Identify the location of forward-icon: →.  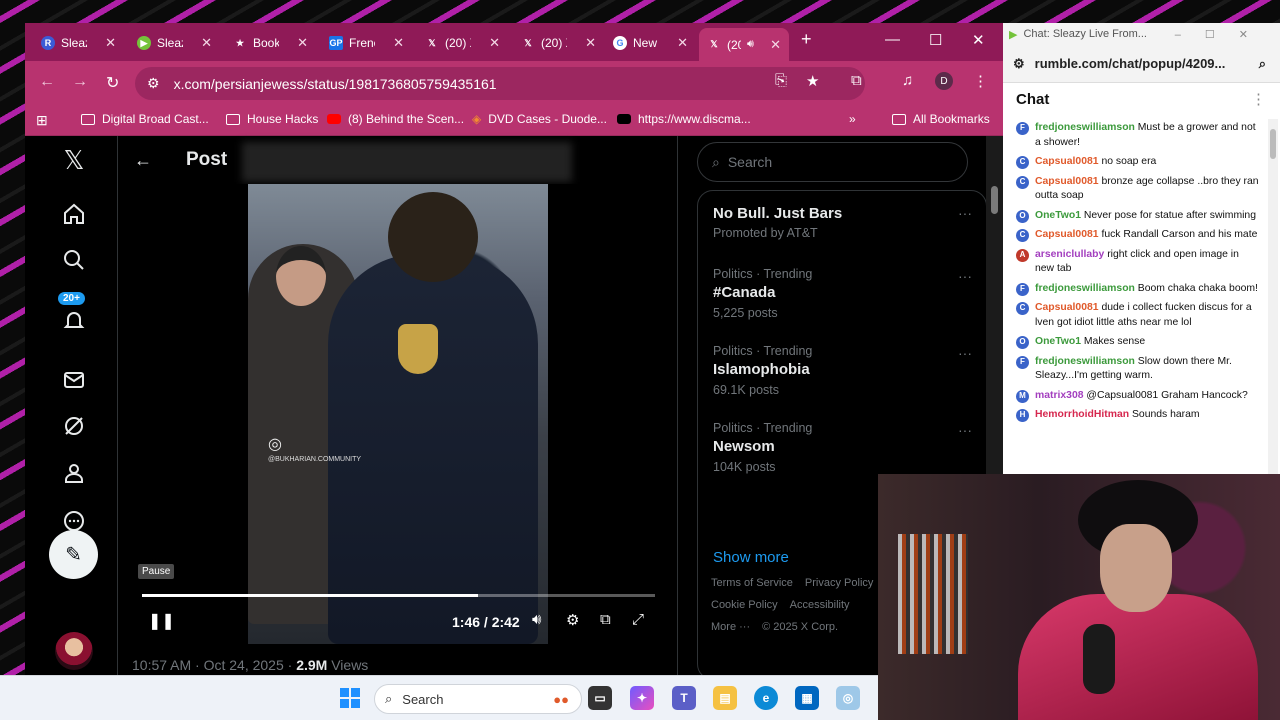
(80, 82).